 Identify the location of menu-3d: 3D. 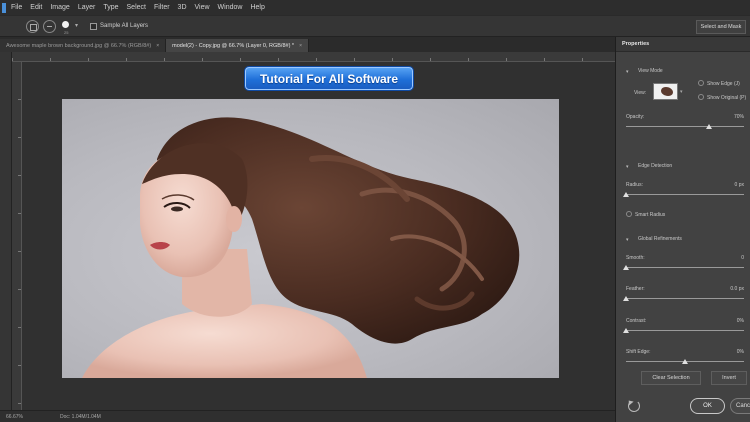
(182, 7).